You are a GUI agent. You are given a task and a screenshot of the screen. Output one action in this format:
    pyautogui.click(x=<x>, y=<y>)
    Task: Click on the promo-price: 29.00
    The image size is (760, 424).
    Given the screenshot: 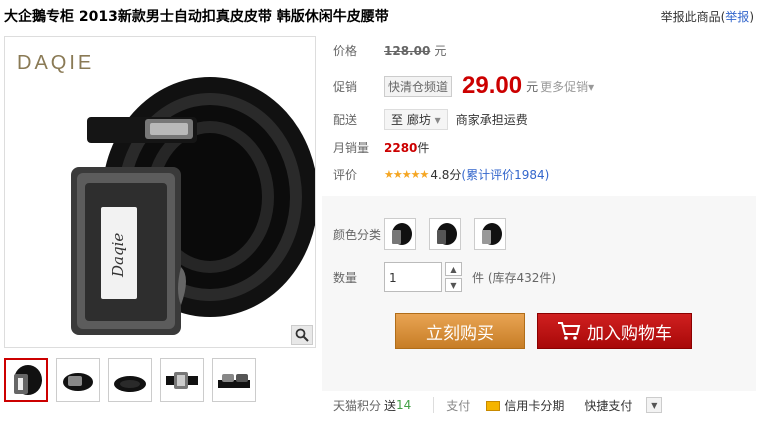 What is the action you would take?
    pyautogui.click(x=492, y=85)
    